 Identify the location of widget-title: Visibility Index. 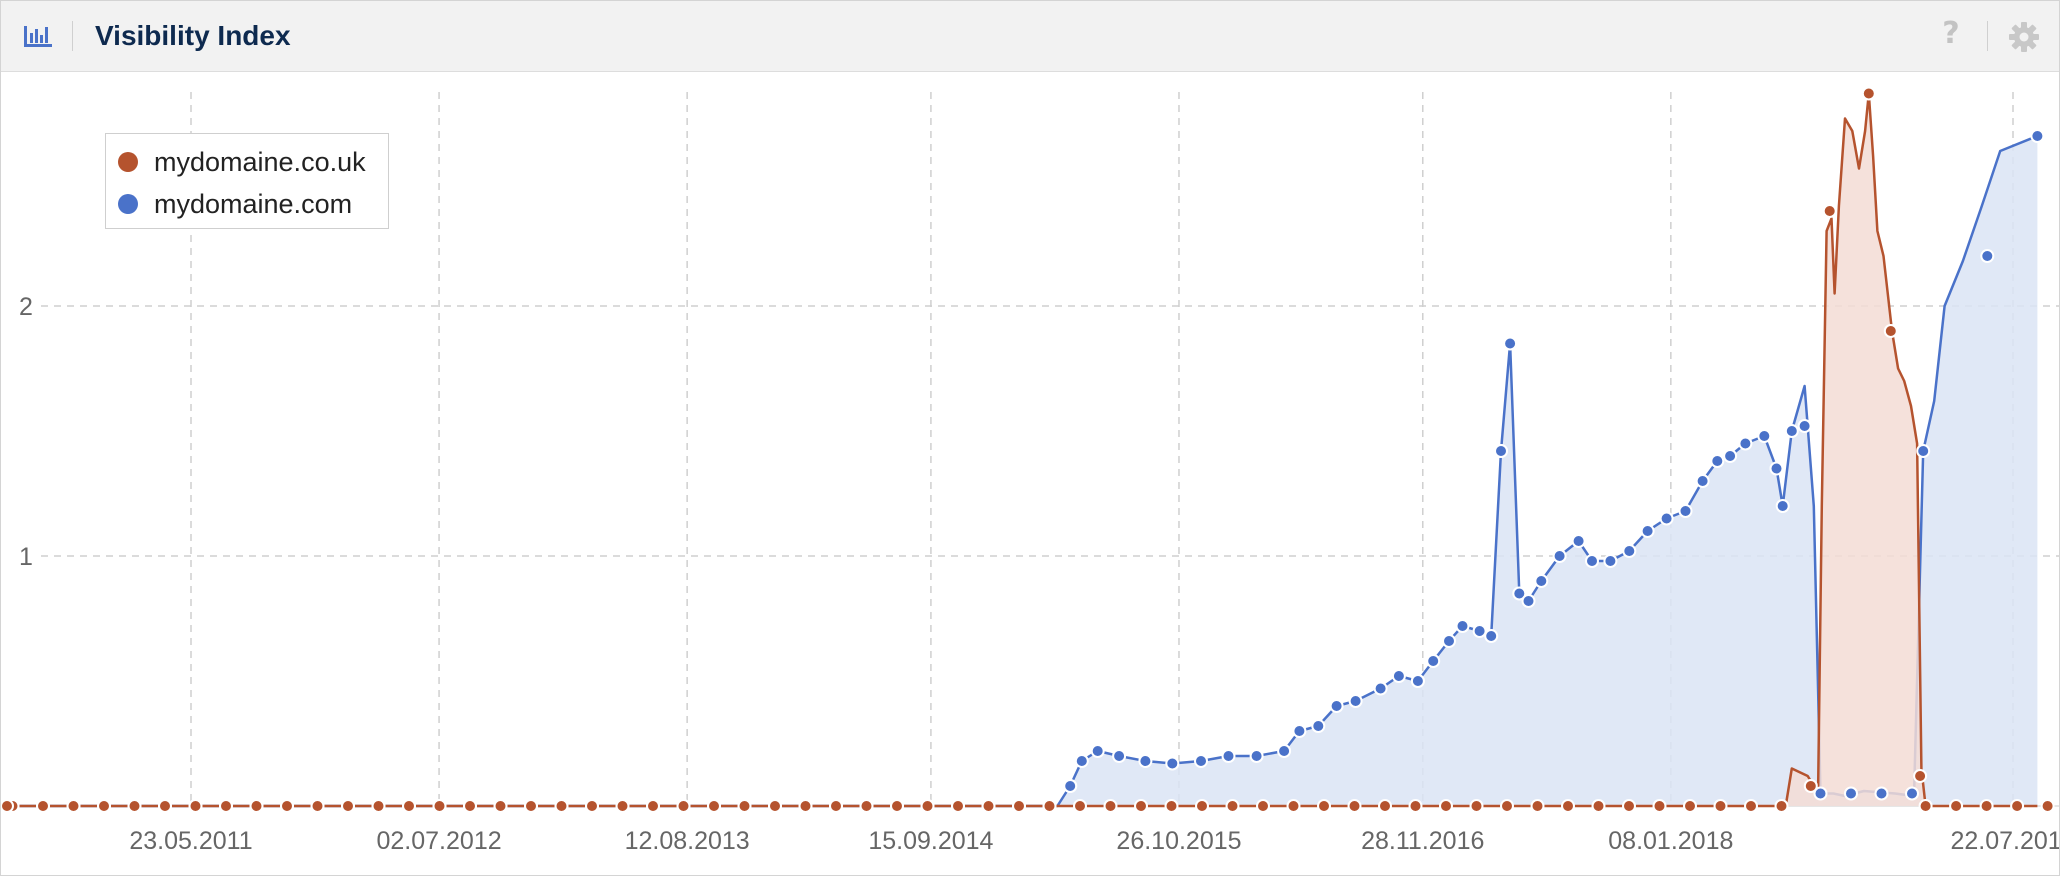
(193, 35).